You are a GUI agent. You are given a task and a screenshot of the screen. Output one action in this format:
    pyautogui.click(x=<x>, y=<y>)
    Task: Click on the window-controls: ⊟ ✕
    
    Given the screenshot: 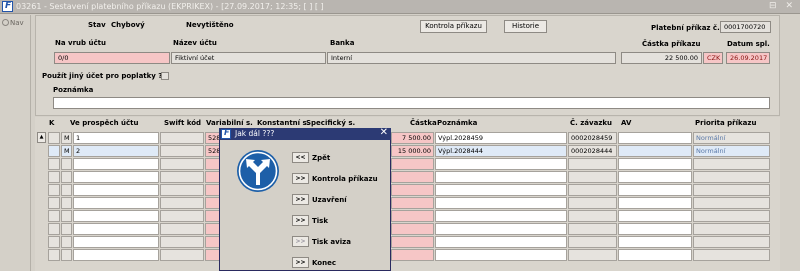 What is the action you would take?
    pyautogui.click(x=782, y=6)
    